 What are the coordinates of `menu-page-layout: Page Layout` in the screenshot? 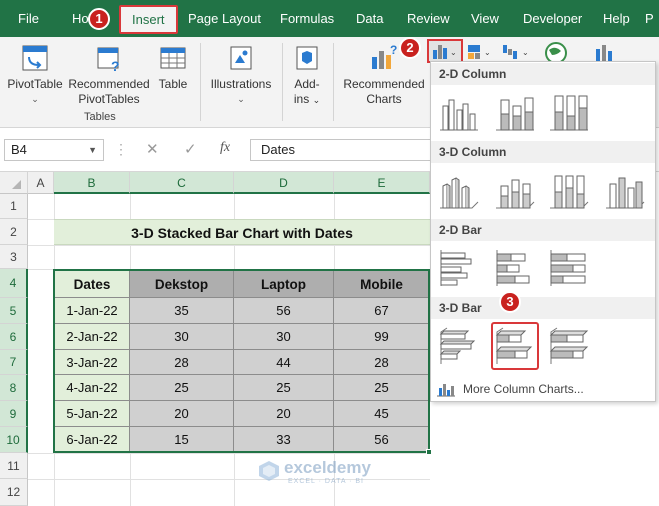 It's located at (224, 18).